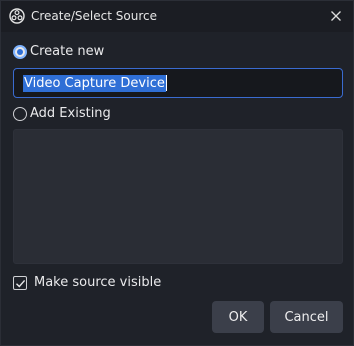 Image resolution: width=354 pixels, height=346 pixels. I want to click on cancel-button: Cancel, so click(306, 317).